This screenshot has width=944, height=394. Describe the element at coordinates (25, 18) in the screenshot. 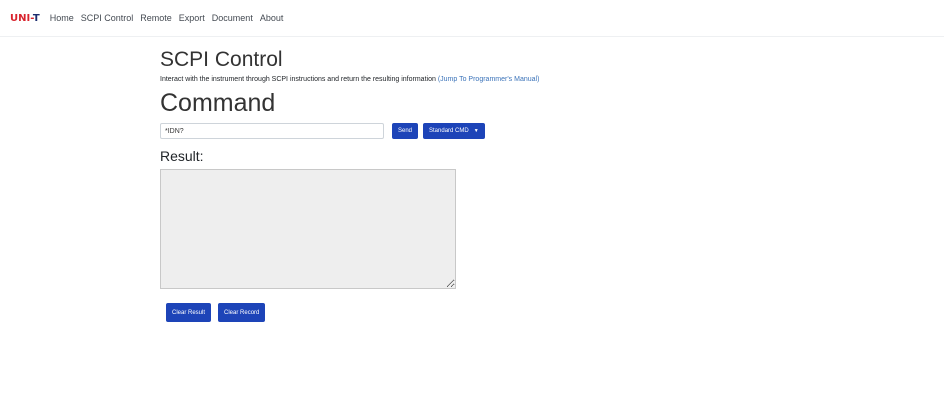

I see `brand-logo: UNI-T` at that location.